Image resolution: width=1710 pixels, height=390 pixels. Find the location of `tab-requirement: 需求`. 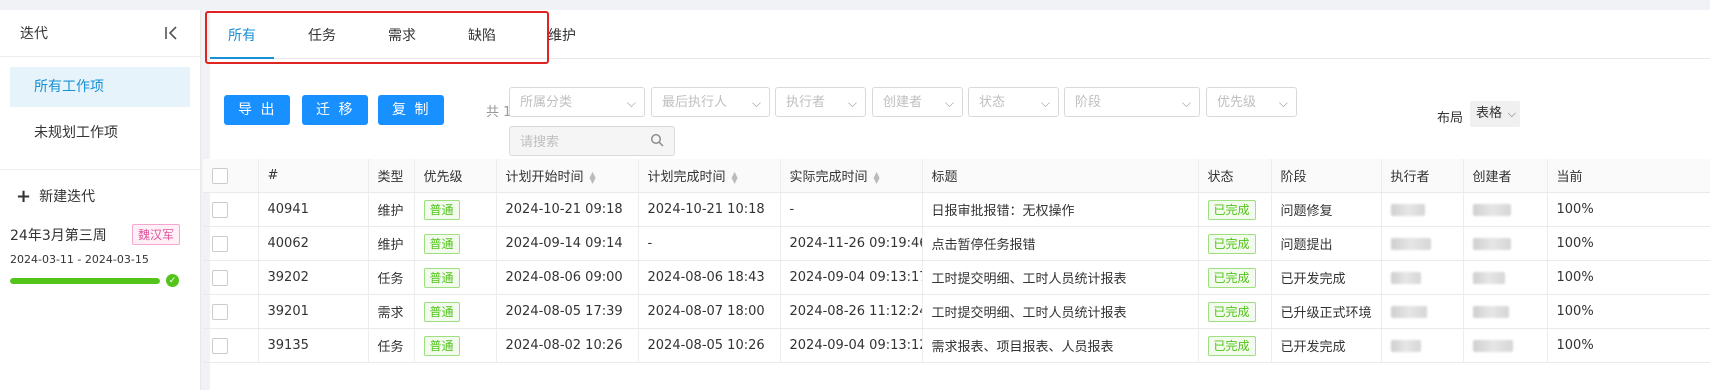

tab-requirement: 需求 is located at coordinates (402, 36).